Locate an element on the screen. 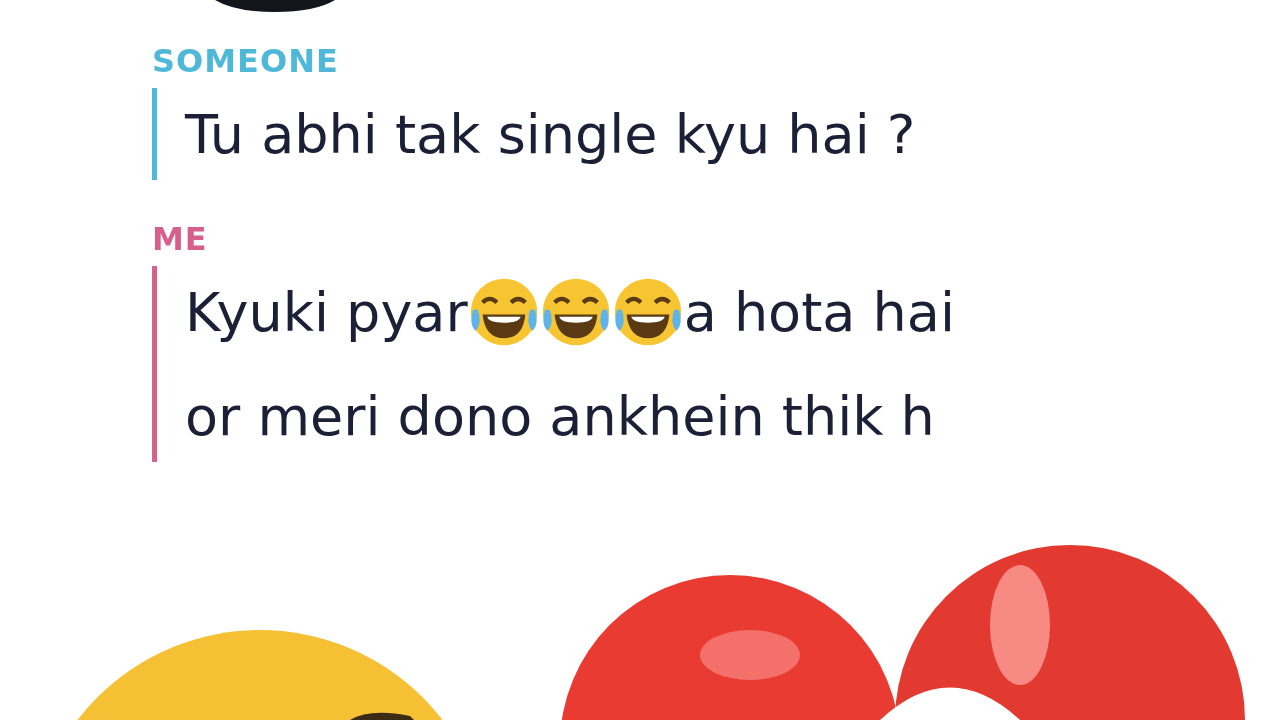  message-text: Kyuki pyar is located at coordinates (326, 312).